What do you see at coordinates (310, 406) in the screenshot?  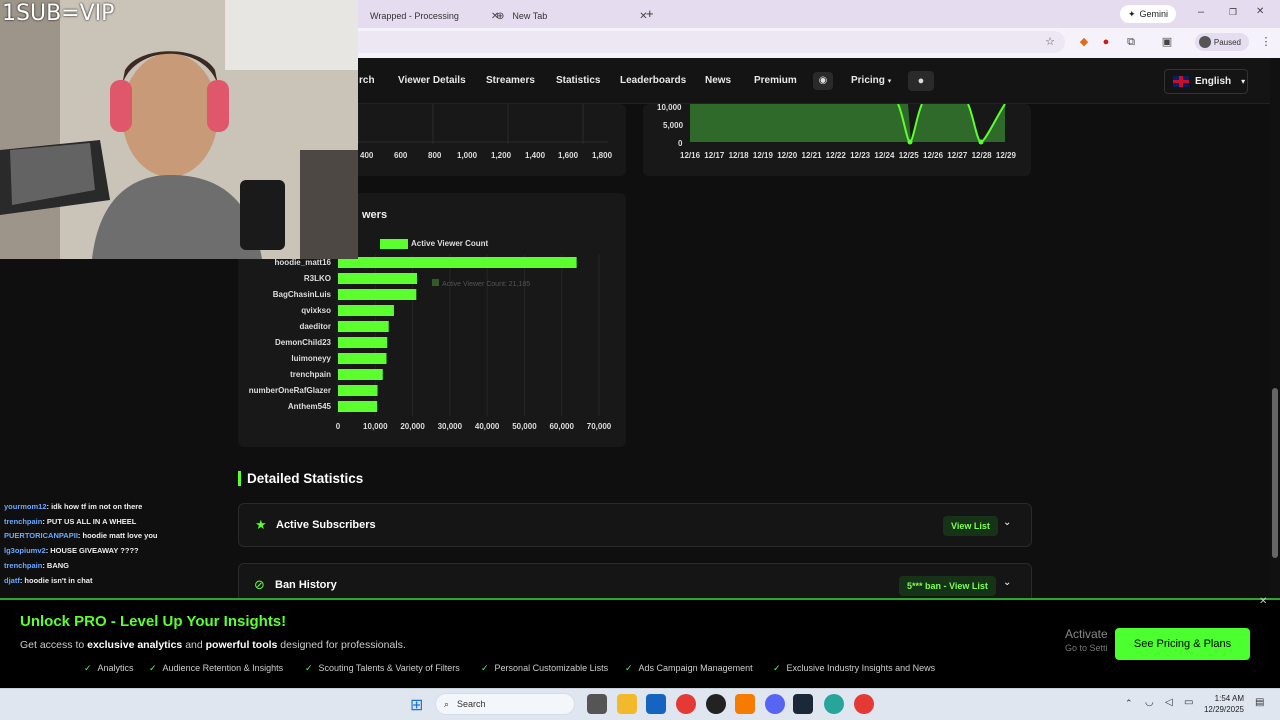 I see `category-label: Anthem545` at bounding box center [310, 406].